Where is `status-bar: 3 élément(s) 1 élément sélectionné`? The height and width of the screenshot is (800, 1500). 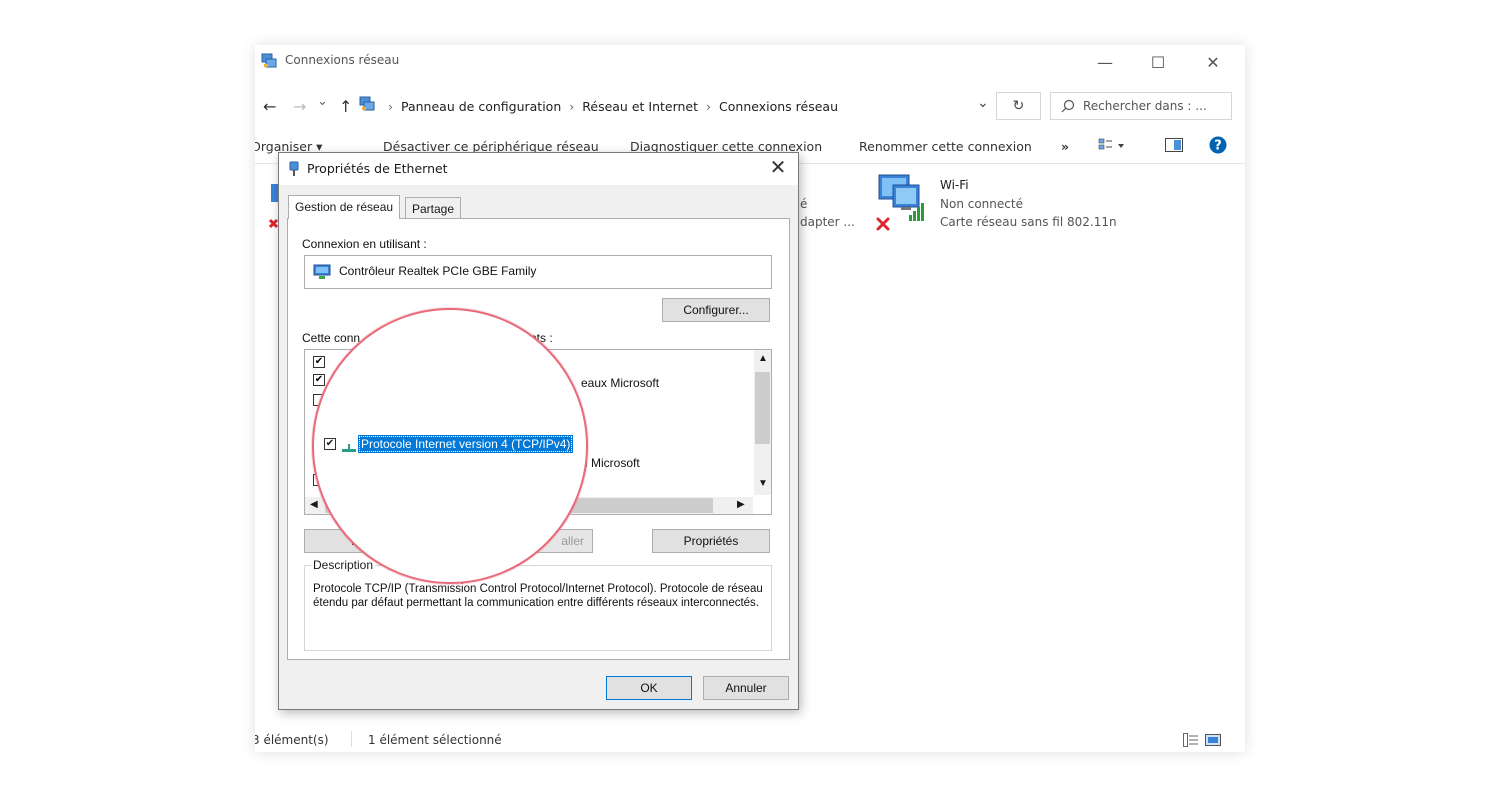
status-bar: 3 élément(s) 1 élément sélectionné is located at coordinates (750, 740).